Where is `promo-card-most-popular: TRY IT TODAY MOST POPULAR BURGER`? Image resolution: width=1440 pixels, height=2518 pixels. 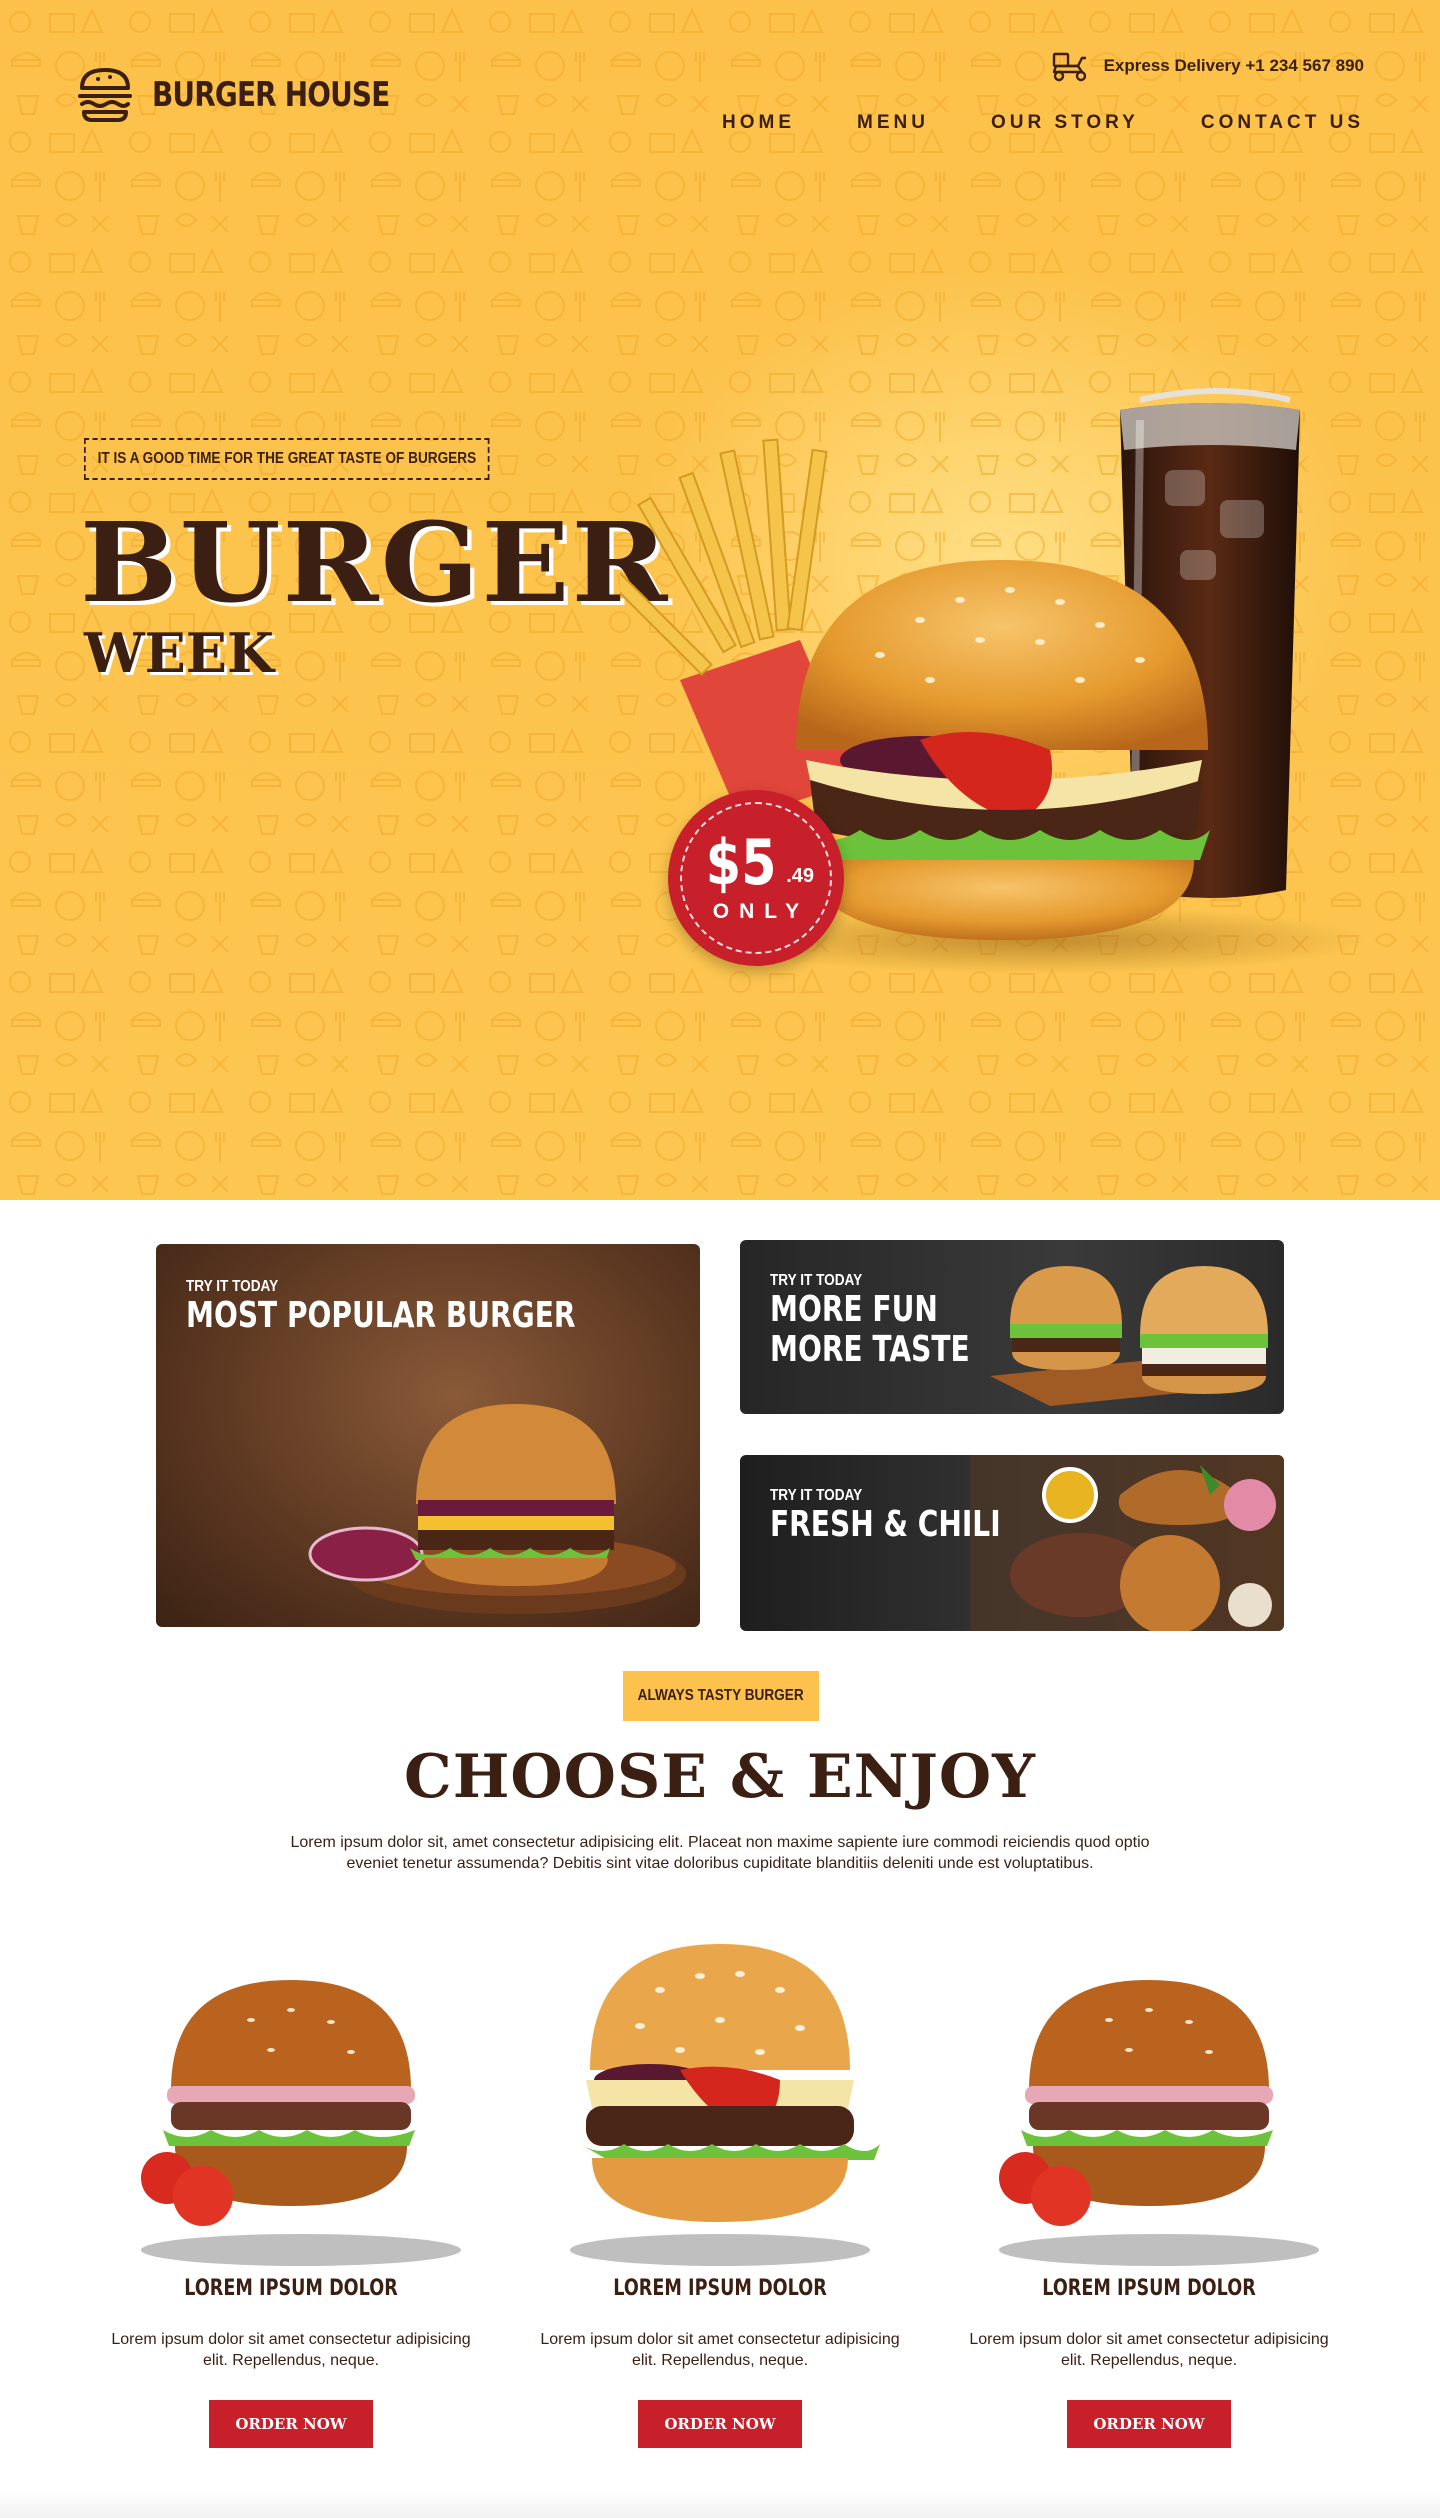 promo-card-most-popular: TRY IT TODAY MOST POPULAR BURGER is located at coordinates (428, 1435).